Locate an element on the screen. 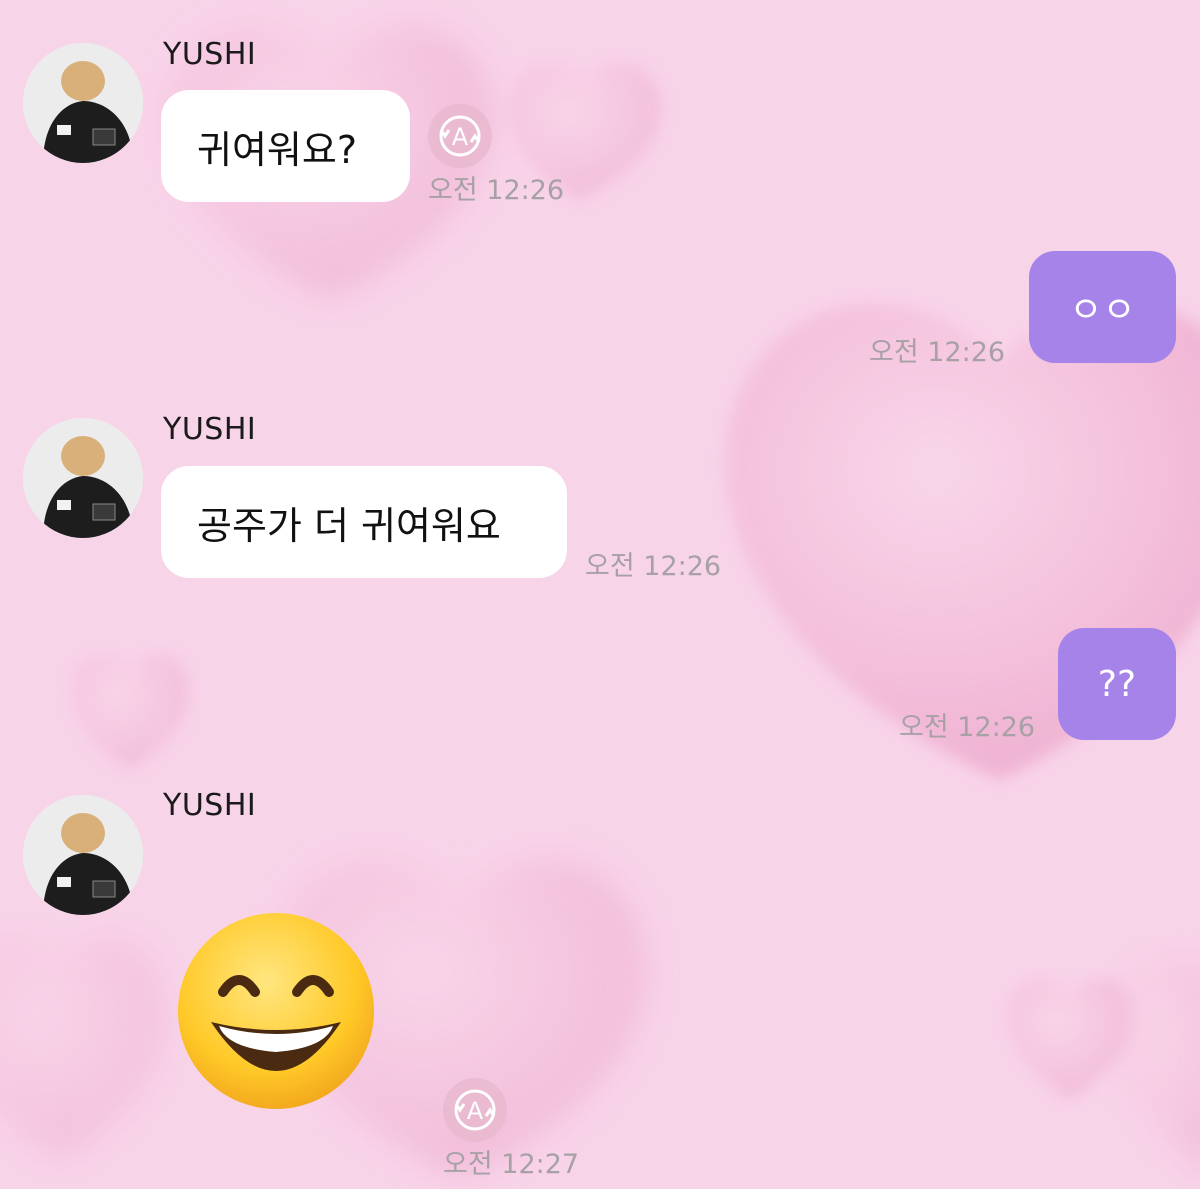 This screenshot has height=1189, width=1200. grinning-face-with-smiling-eyes-icon is located at coordinates (276, 1011).